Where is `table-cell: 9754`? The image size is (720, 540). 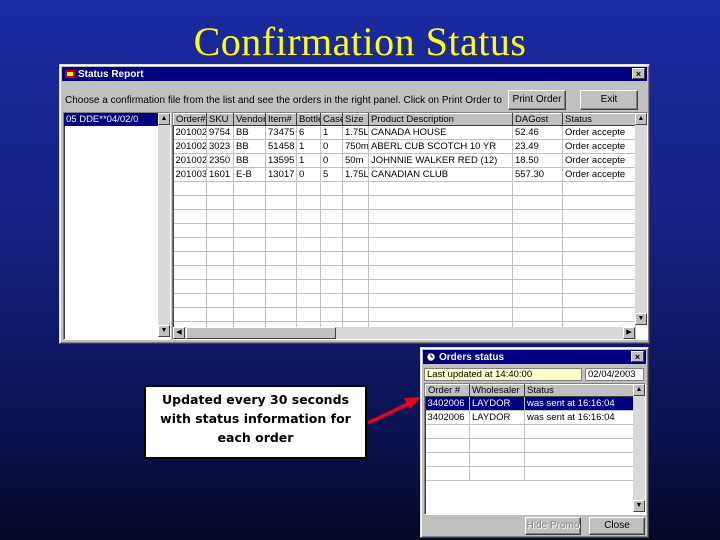
table-cell: 9754 is located at coordinates (220, 132).